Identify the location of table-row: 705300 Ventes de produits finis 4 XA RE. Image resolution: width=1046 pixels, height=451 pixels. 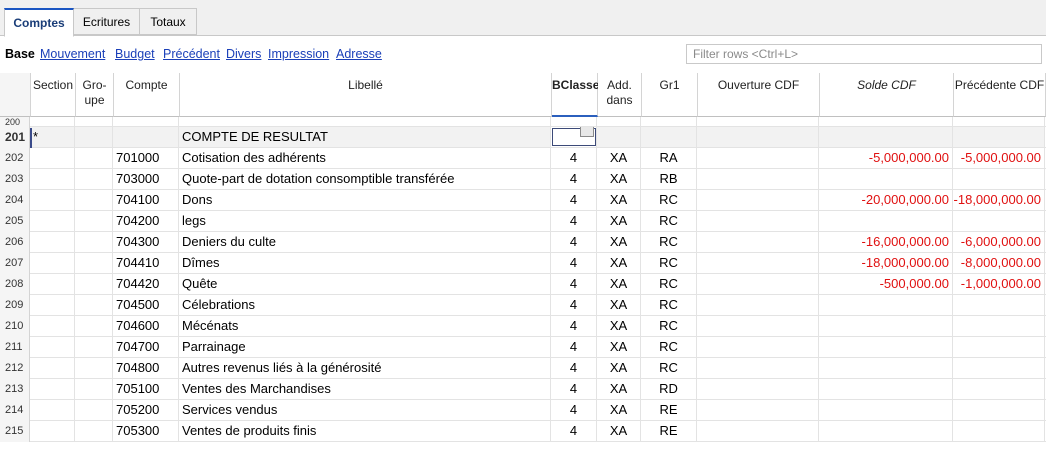
(538, 431).